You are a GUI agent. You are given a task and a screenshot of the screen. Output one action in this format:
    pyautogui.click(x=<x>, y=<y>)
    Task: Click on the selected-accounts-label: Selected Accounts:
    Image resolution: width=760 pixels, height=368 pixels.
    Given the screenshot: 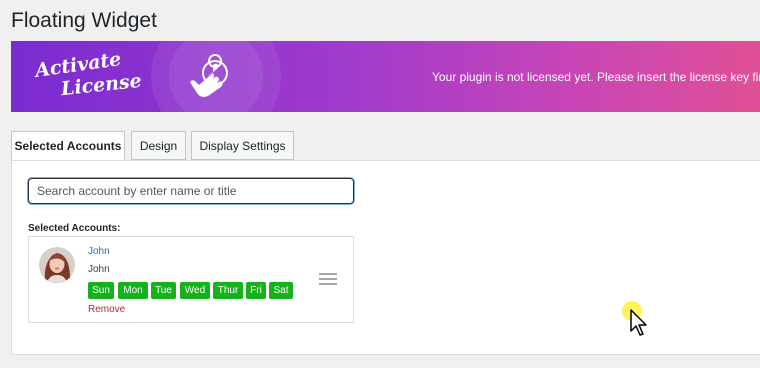 What is the action you would take?
    pyautogui.click(x=74, y=228)
    